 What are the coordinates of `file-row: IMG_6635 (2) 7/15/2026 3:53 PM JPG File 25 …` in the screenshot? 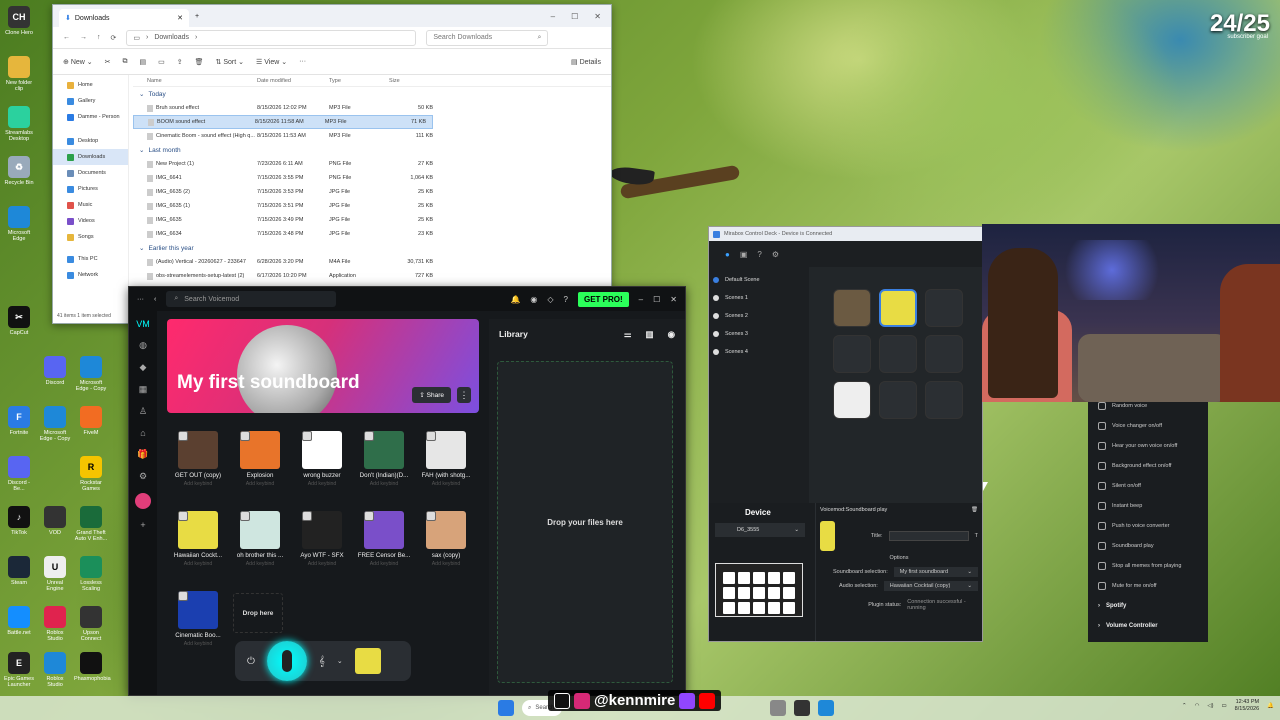 It's located at (372, 192).